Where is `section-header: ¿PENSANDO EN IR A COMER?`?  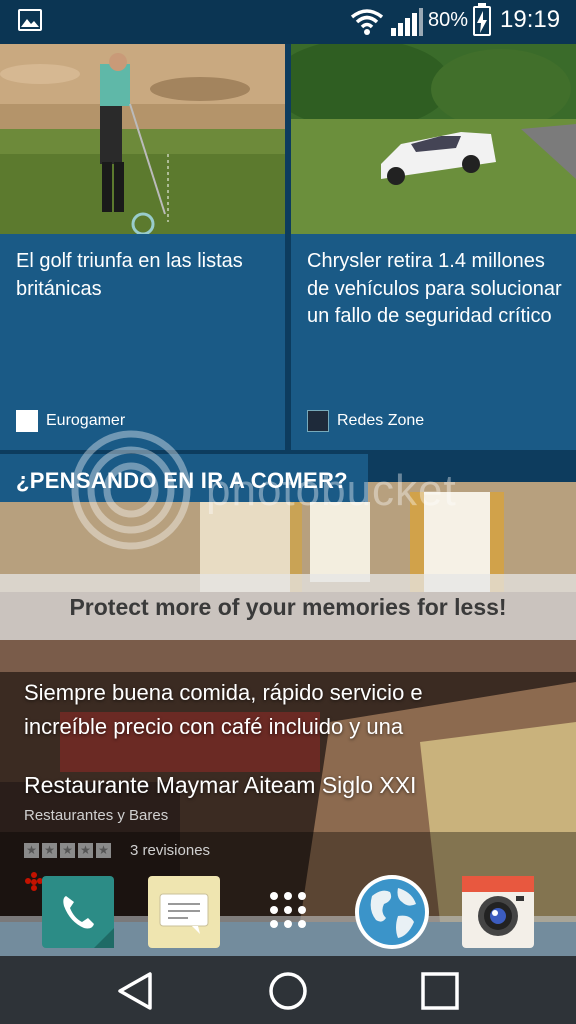 section-header: ¿PENSANDO EN IR A COMER? is located at coordinates (184, 478).